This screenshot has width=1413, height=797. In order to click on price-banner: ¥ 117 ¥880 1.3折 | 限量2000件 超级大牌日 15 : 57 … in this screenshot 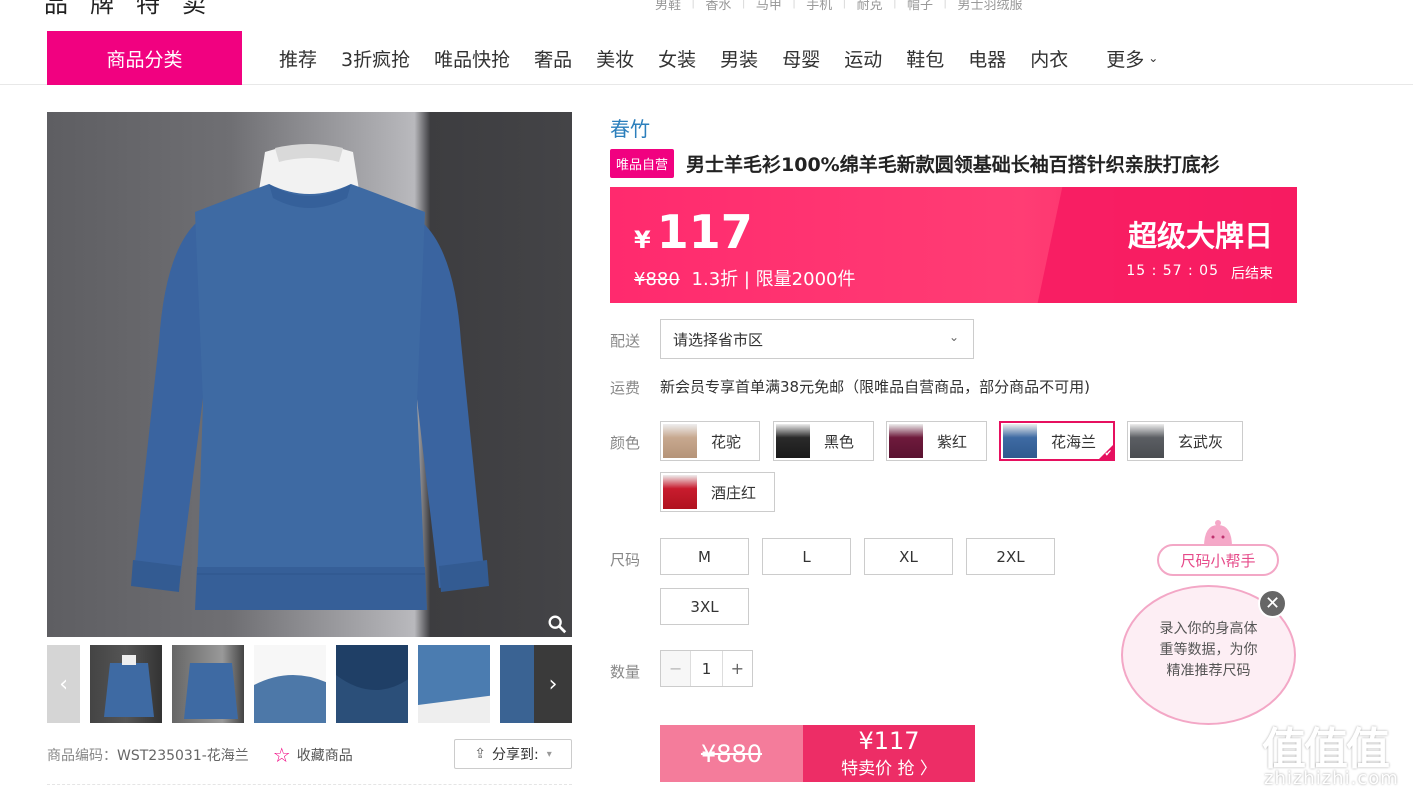, I will do `click(953, 245)`.